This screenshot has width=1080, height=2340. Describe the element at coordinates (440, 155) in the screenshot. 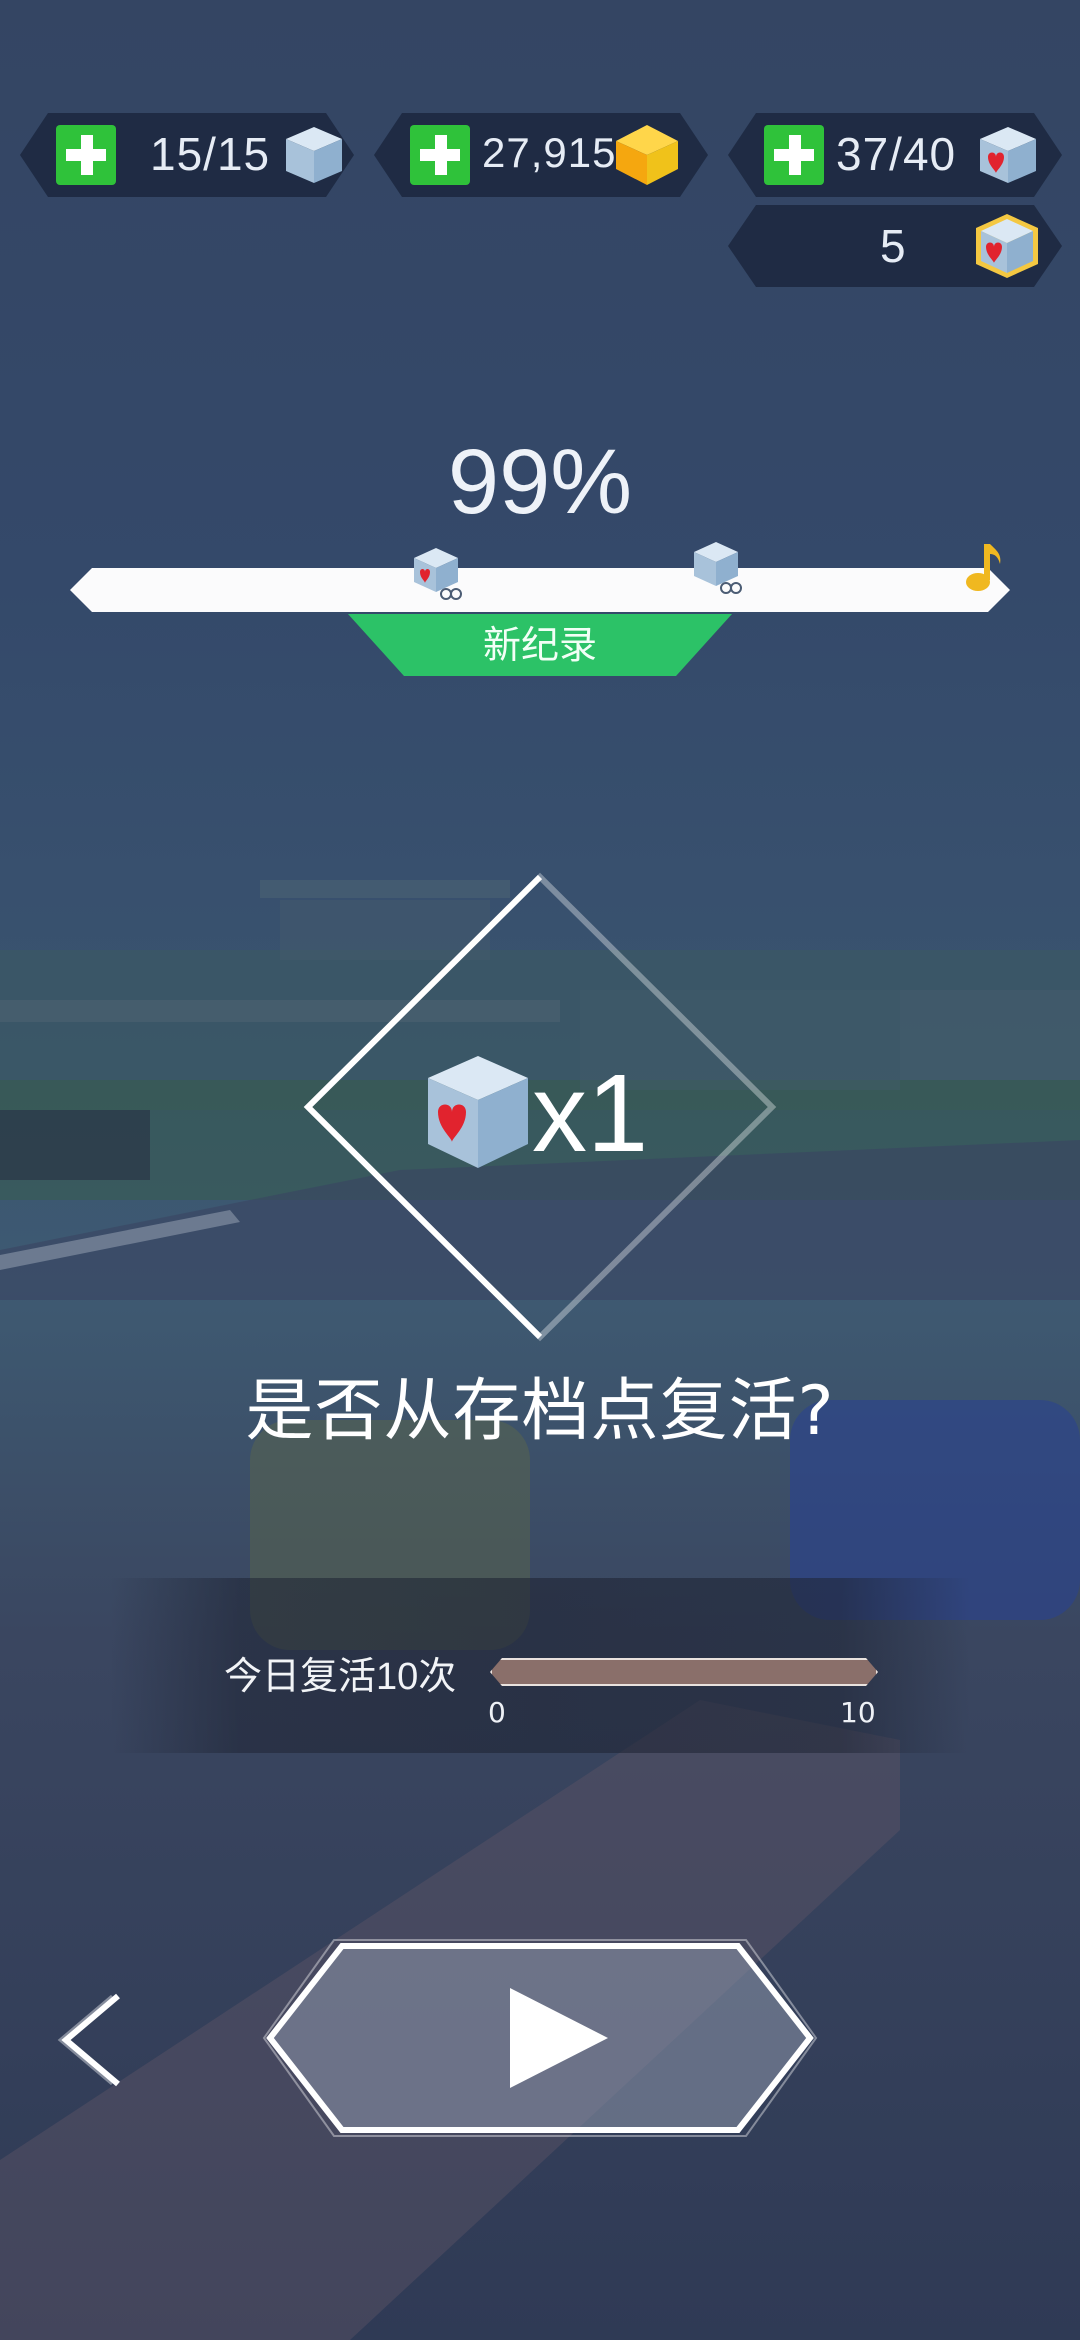

I see `add-gems-button` at that location.